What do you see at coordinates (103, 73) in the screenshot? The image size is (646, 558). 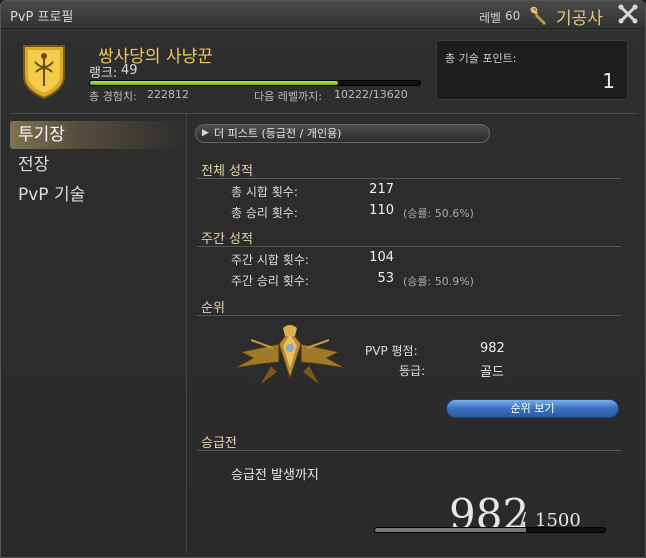 I see `rank-label: 랭크:` at bounding box center [103, 73].